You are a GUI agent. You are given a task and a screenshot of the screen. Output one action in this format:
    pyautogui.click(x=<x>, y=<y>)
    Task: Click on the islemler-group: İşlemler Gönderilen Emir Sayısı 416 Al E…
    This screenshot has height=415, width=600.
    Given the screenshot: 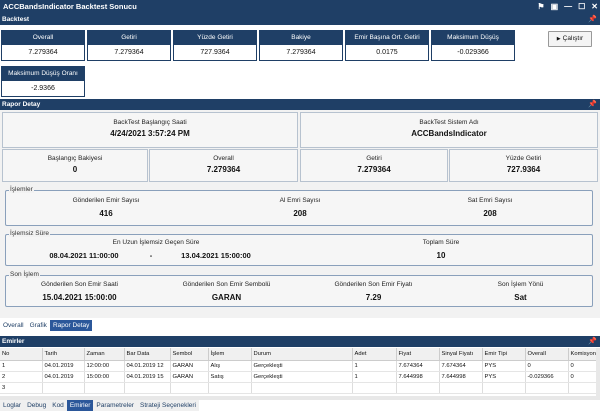 What is the action you would take?
    pyautogui.click(x=299, y=206)
    